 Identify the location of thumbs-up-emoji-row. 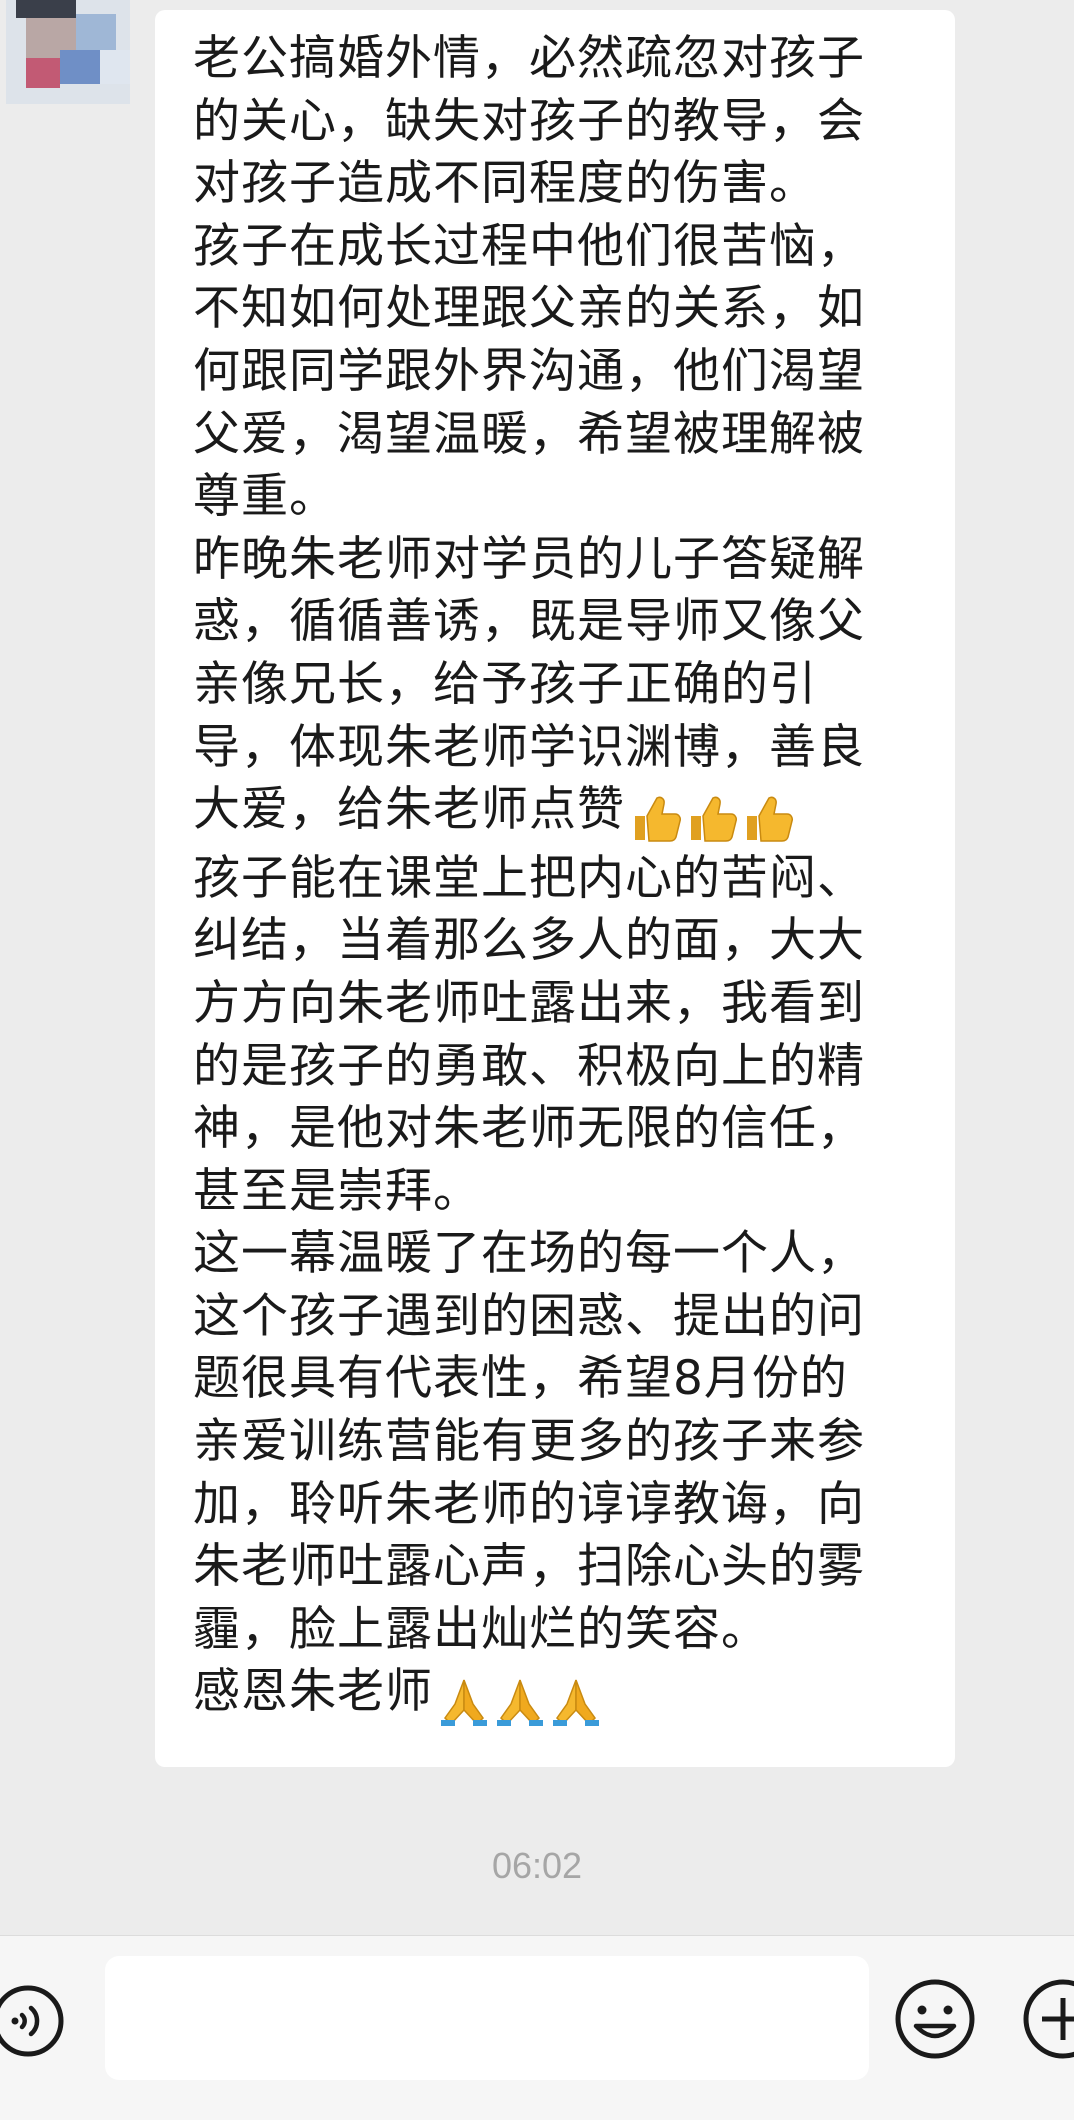
(713, 816).